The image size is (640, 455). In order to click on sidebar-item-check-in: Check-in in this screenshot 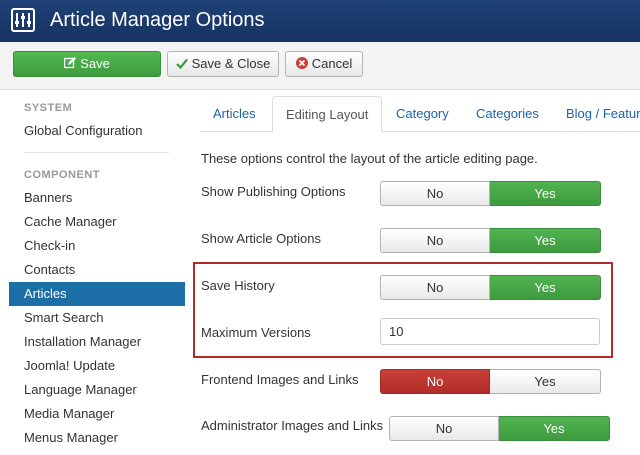, I will do `click(97, 246)`.